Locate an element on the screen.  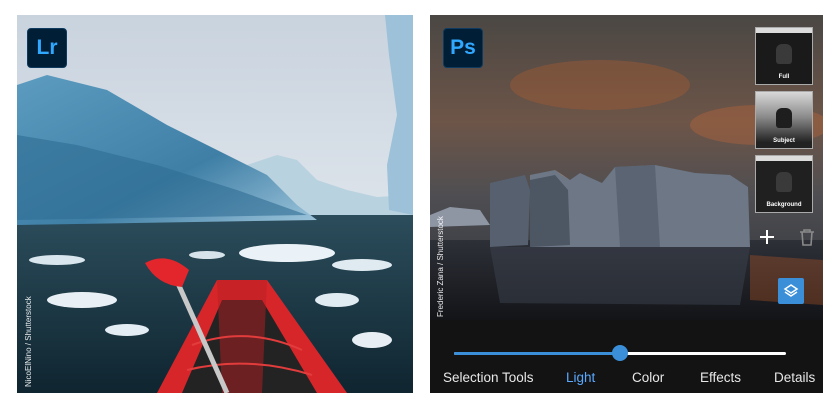
slider-fill is located at coordinates (537, 353).